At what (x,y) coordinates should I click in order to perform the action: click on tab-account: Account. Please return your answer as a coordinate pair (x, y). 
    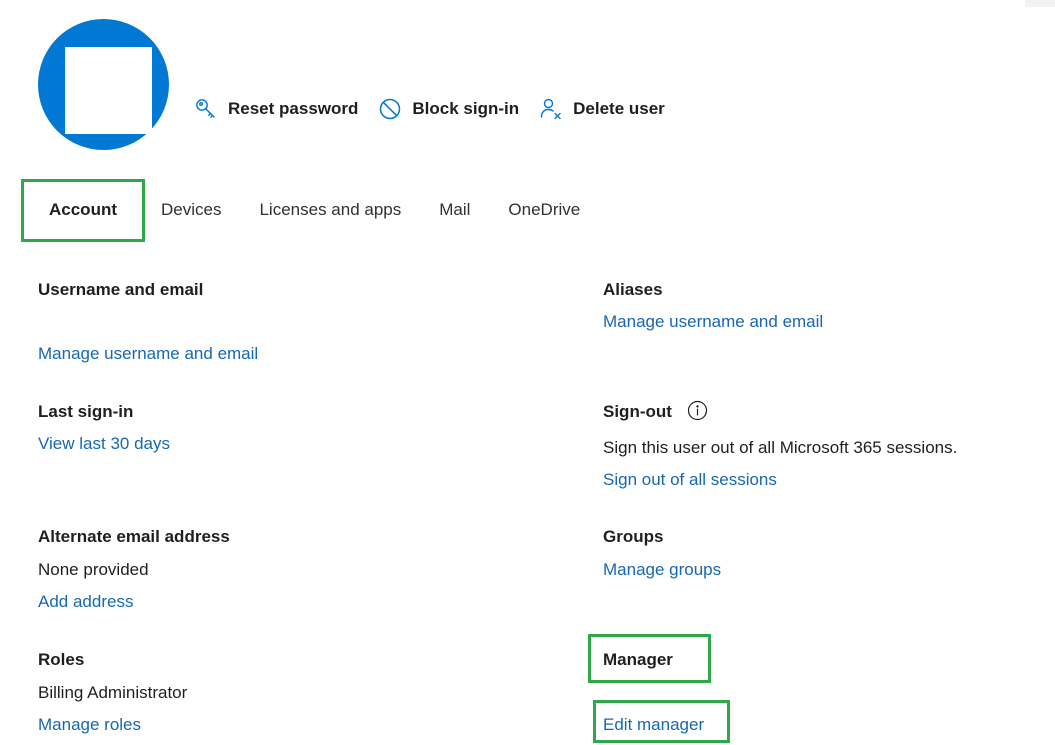
    Looking at the image, I should click on (83, 210).